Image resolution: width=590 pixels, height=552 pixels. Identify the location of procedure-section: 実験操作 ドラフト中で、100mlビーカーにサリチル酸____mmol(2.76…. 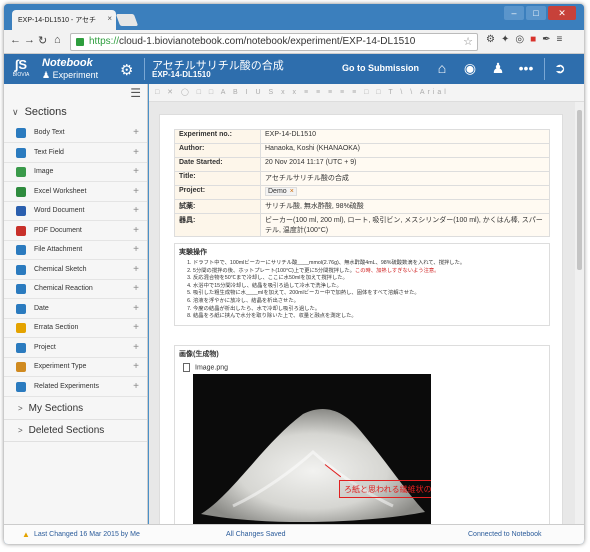
(362, 284).